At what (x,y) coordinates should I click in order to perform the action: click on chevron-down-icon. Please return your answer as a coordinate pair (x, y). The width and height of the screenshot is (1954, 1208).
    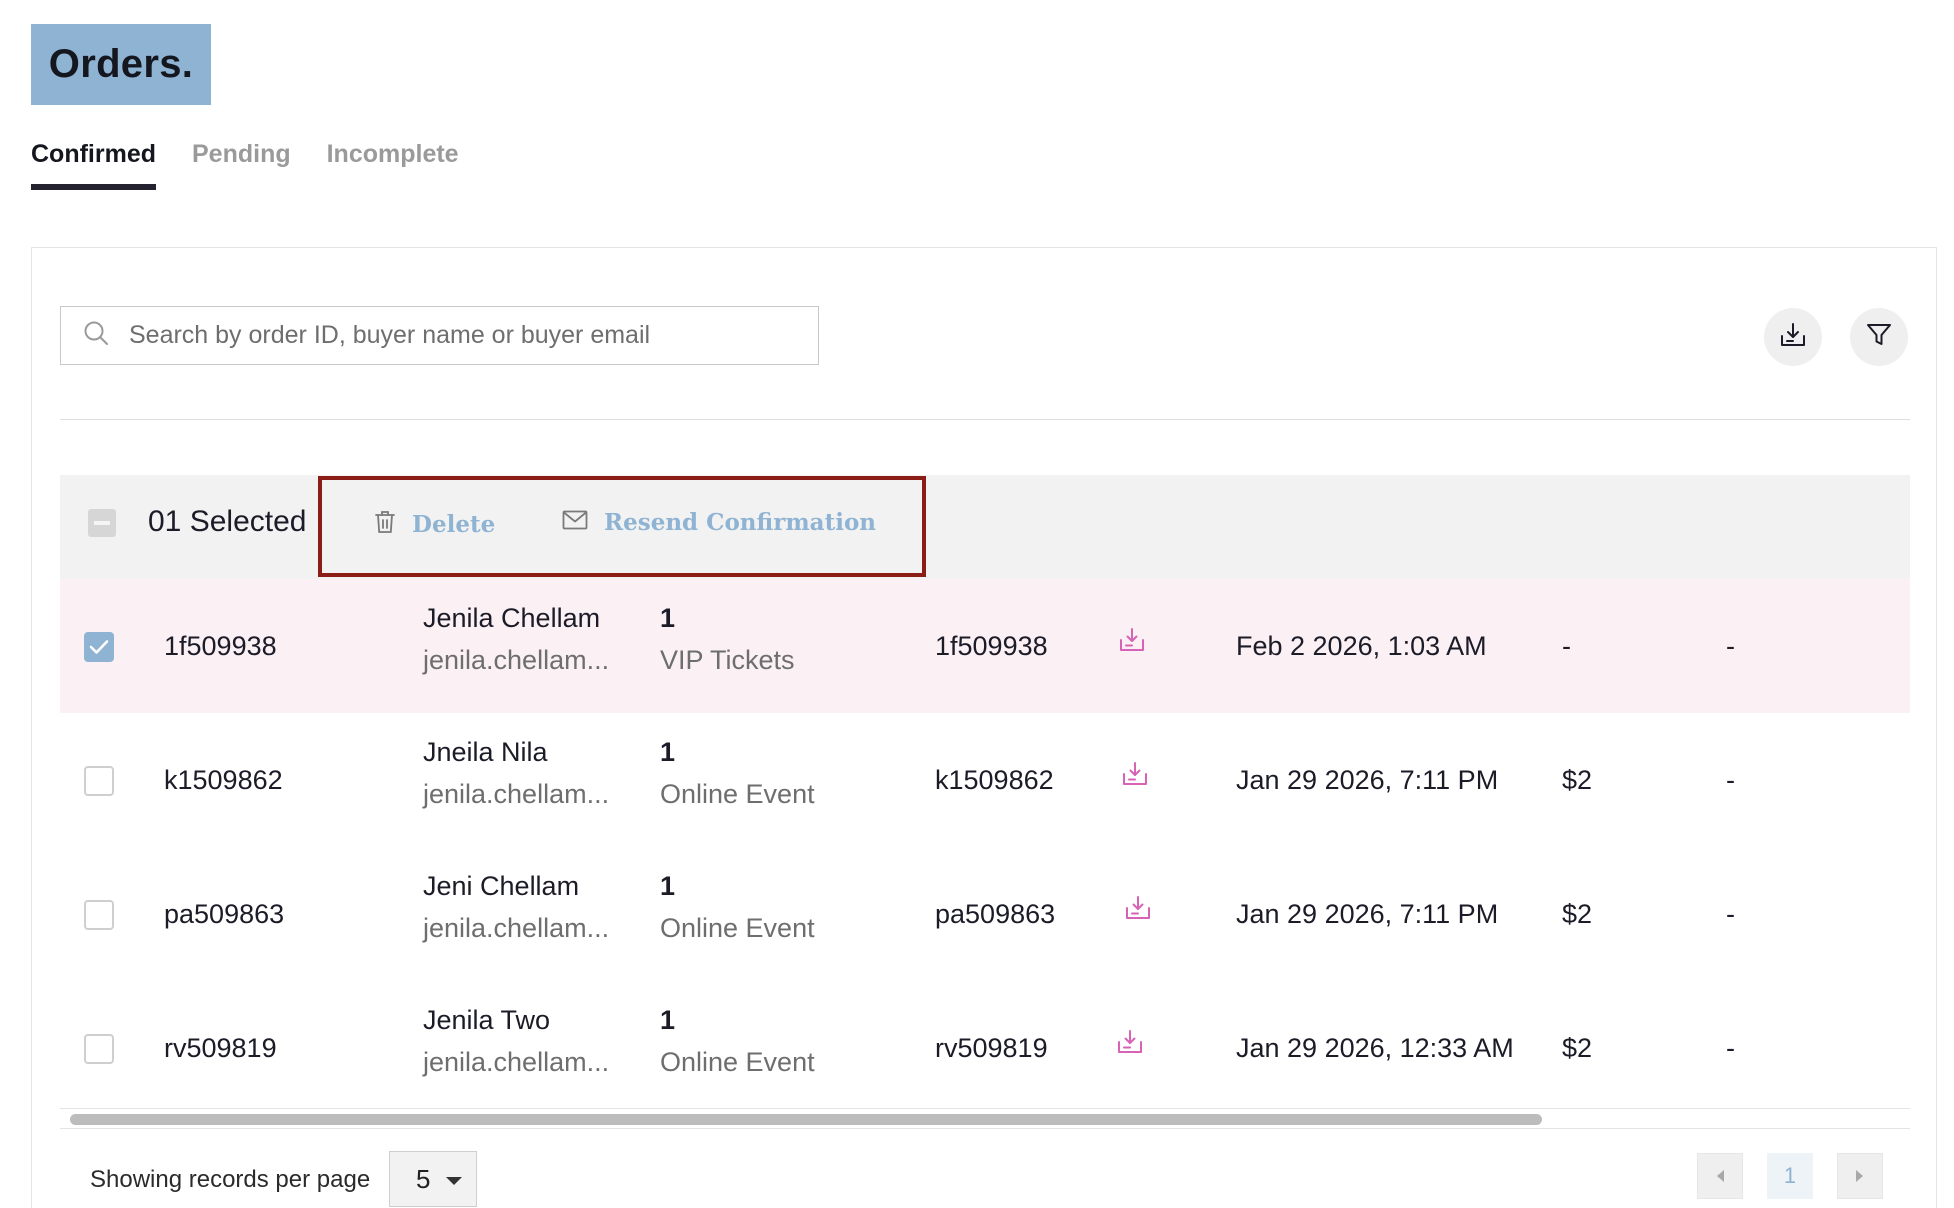
    Looking at the image, I should click on (454, 1181).